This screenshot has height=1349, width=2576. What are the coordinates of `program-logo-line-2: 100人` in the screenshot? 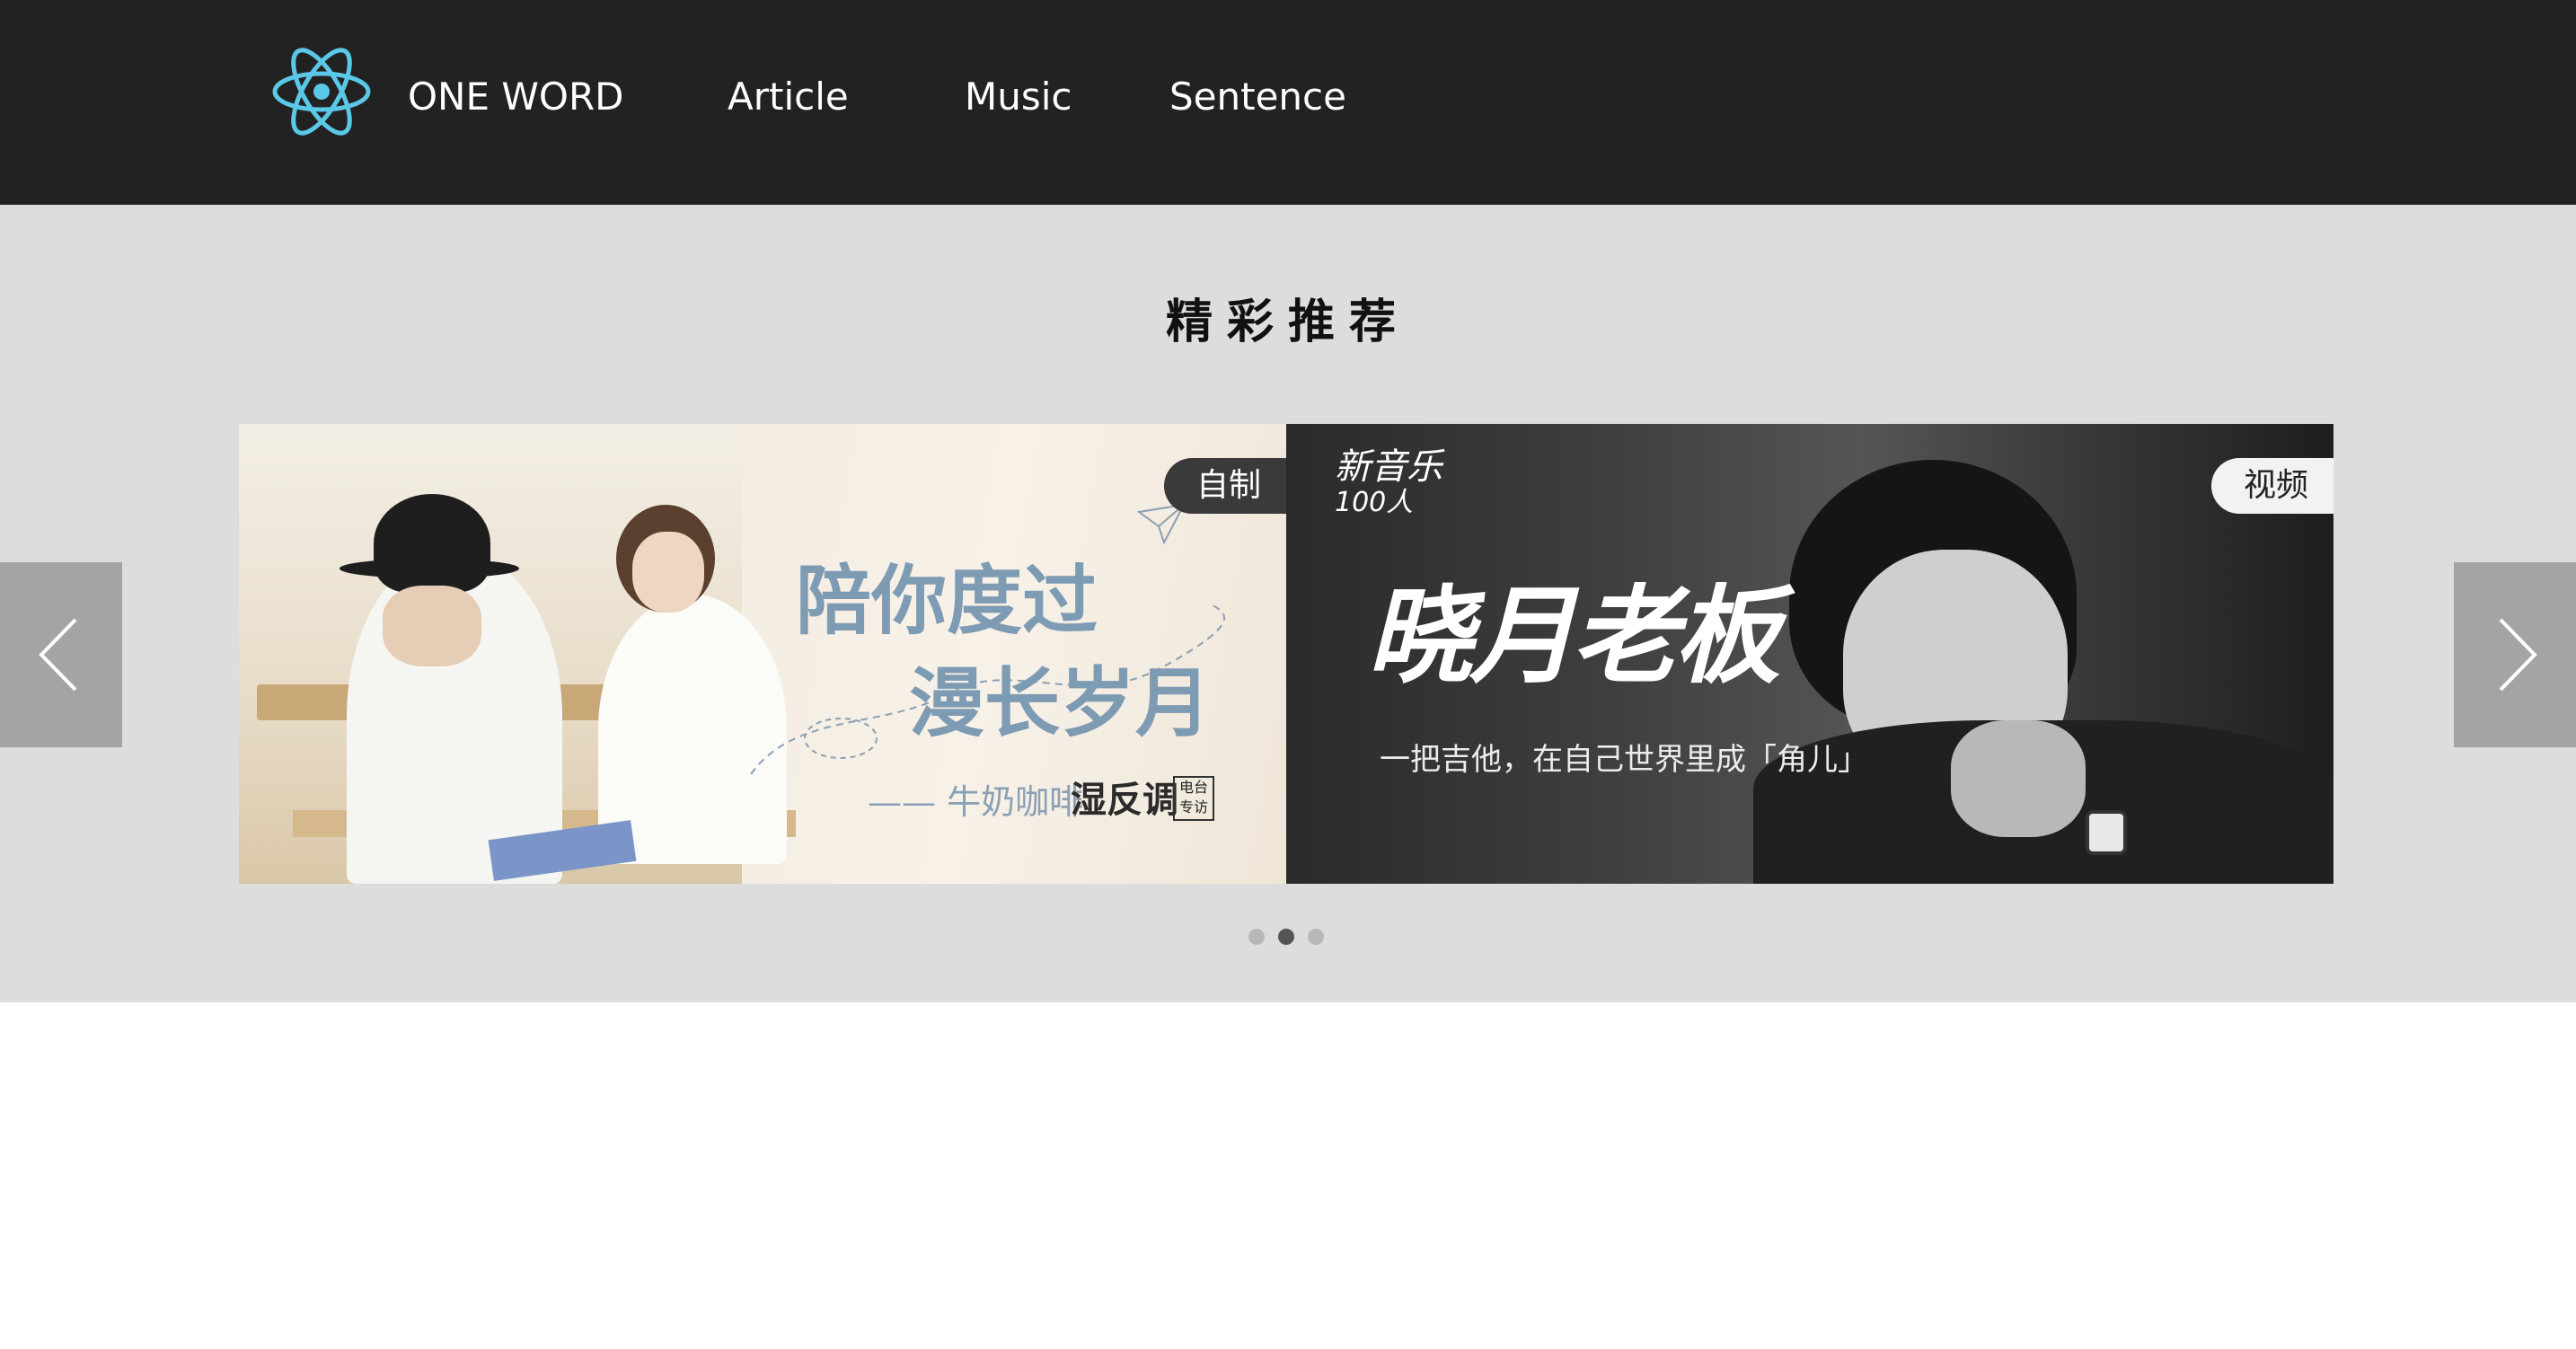 It's located at (1374, 502).